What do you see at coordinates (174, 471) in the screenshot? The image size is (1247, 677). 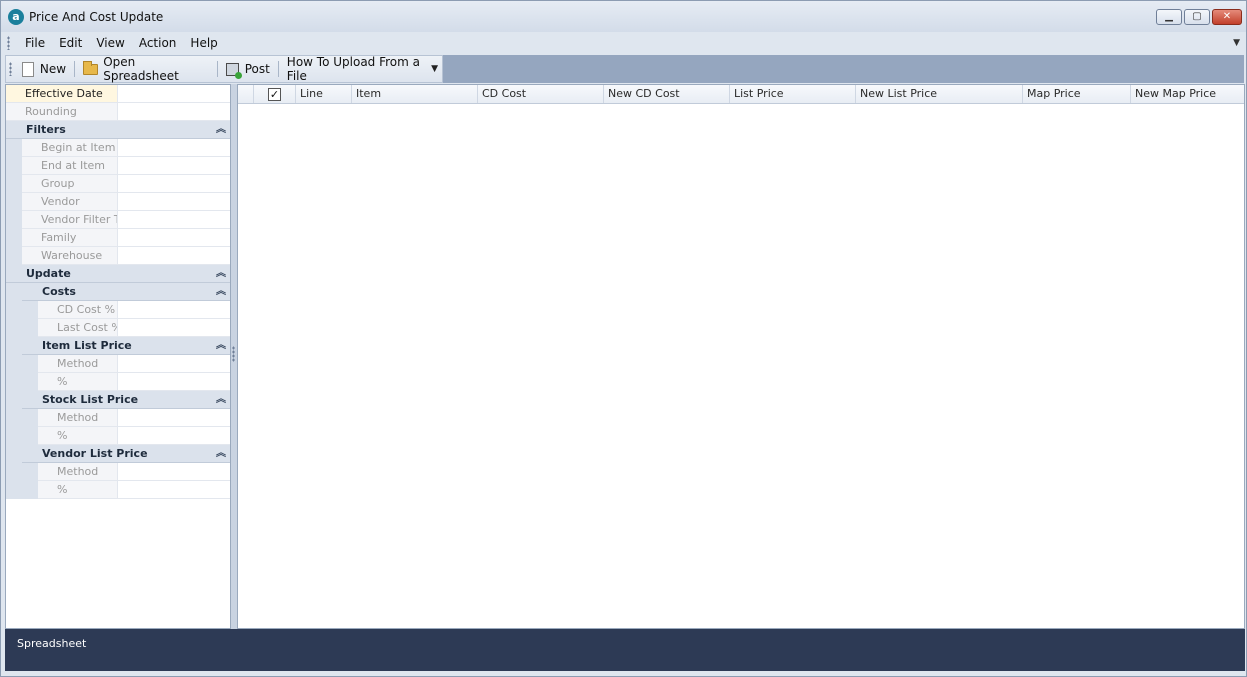 I see `vendor-method-field` at bounding box center [174, 471].